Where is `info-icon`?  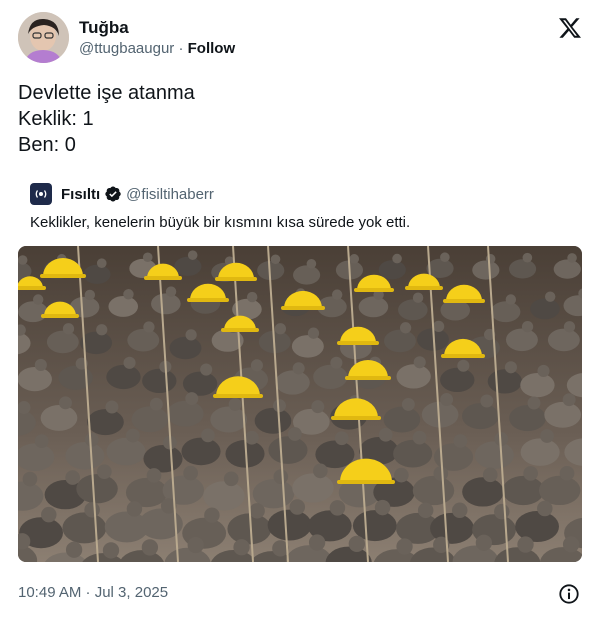 info-icon is located at coordinates (569, 594).